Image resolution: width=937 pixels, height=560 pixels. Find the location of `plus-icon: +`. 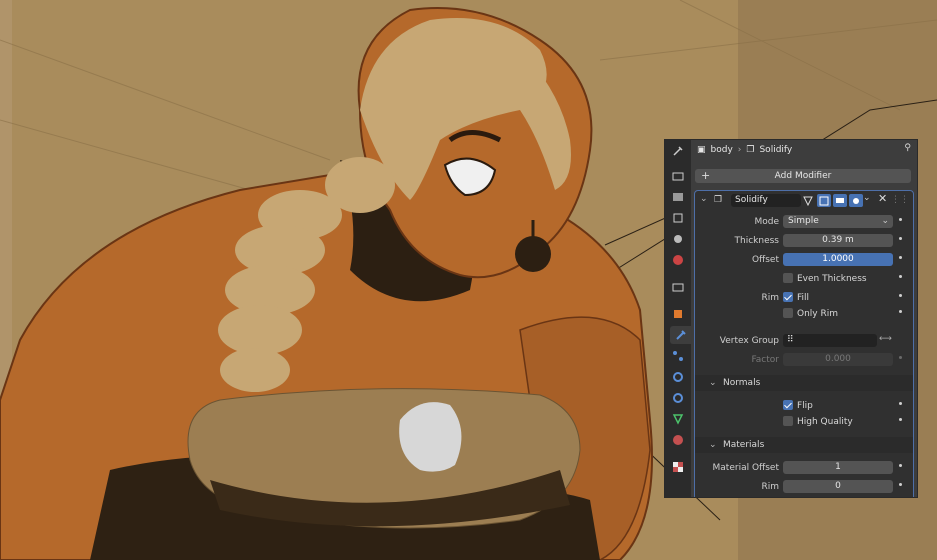

plus-icon: + is located at coordinates (706, 175).